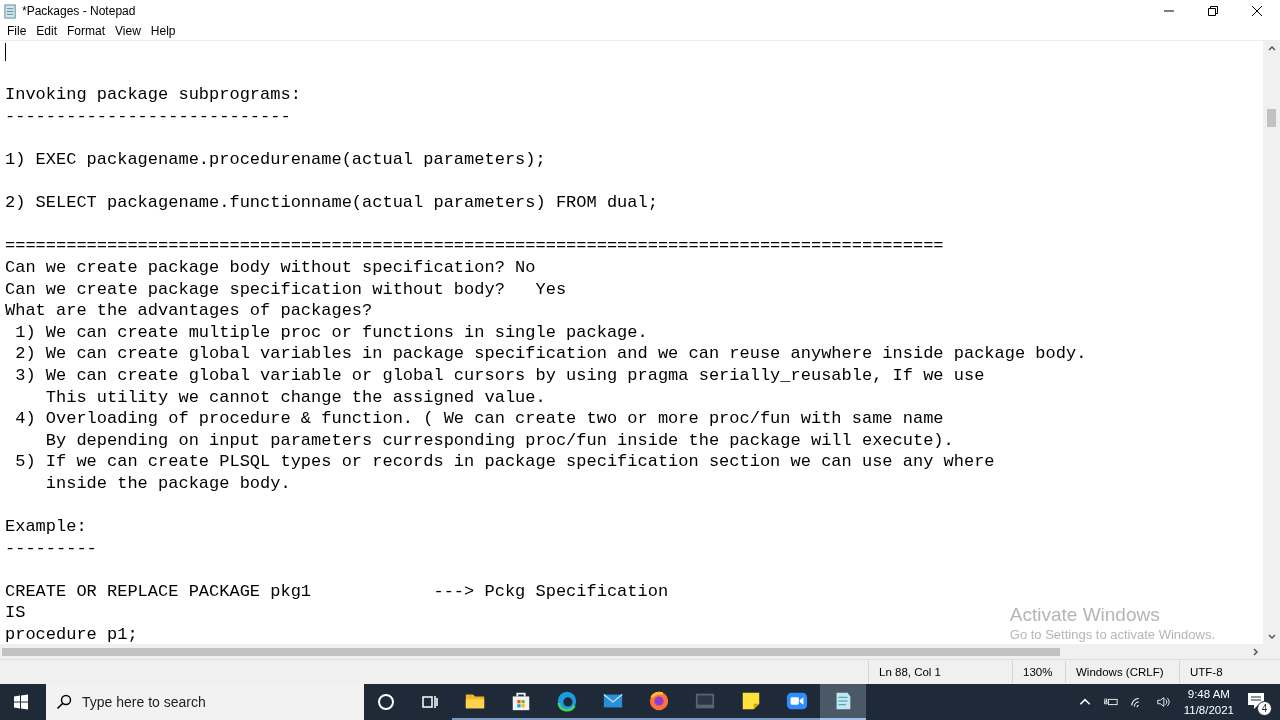 This screenshot has width=1280, height=720. Describe the element at coordinates (1112, 635) in the screenshot. I see `activation-message: Go to Settings to activate Windows.` at that location.